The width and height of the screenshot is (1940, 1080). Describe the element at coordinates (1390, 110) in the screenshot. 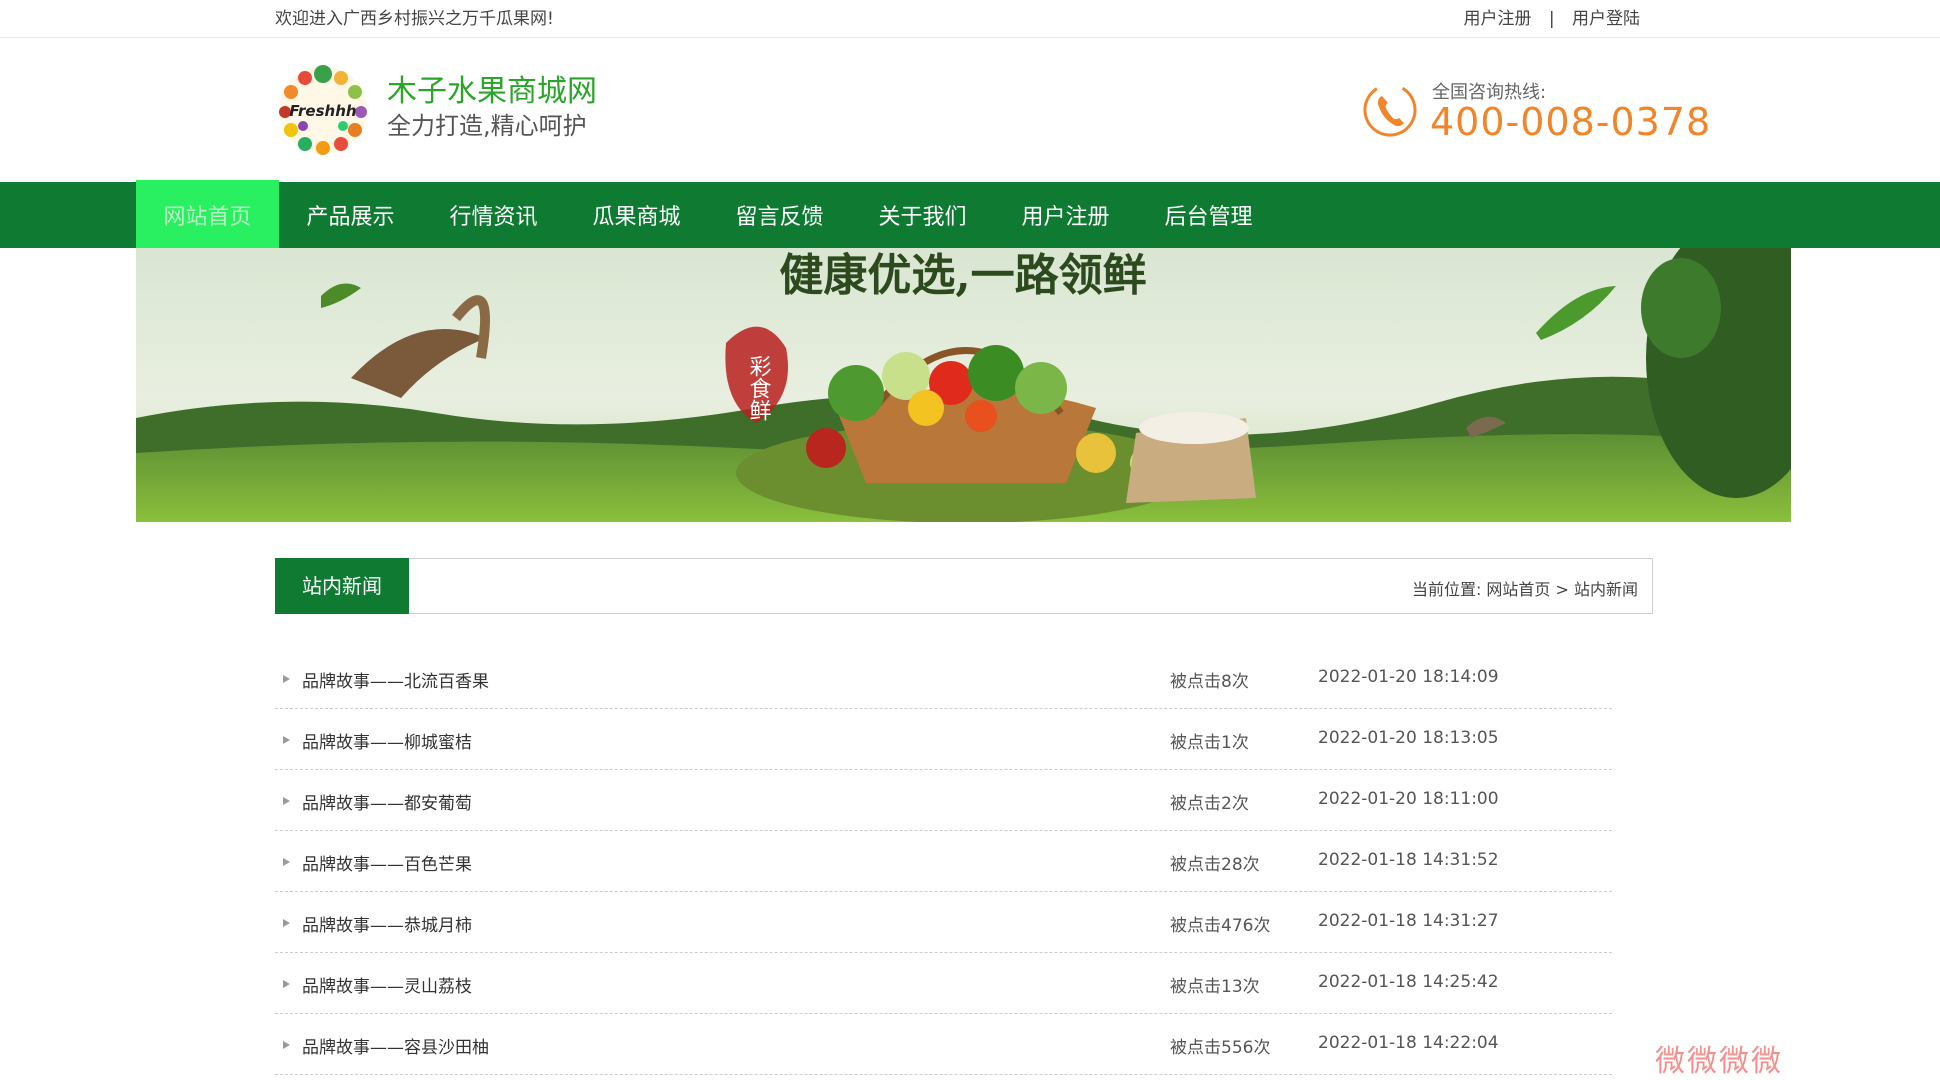

I see `phone-icon` at that location.